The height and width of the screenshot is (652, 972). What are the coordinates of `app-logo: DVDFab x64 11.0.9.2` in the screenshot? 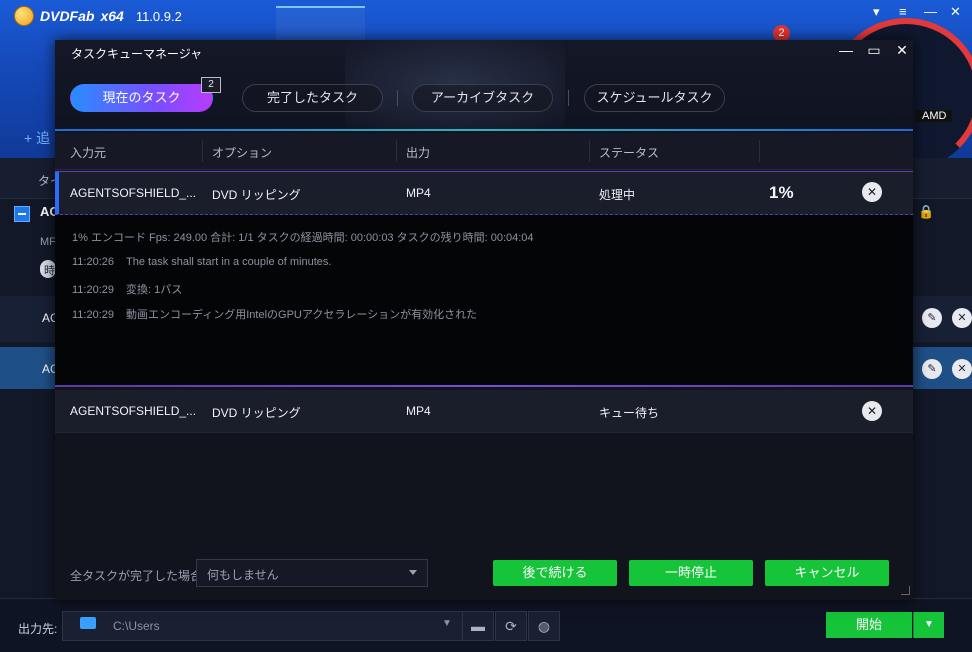 It's located at (98, 16).